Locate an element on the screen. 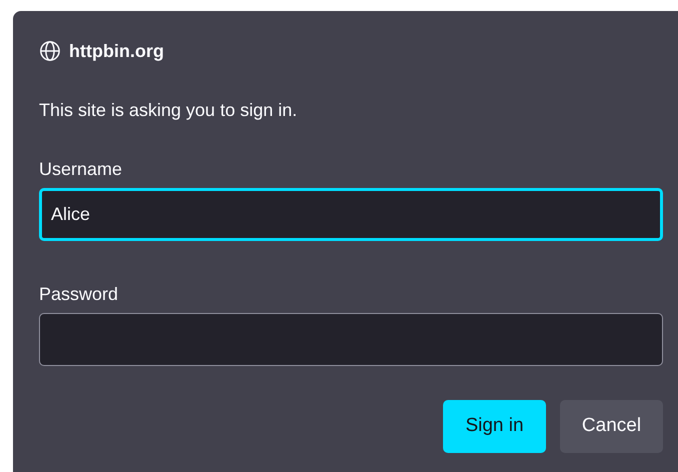 Image resolution: width=678 pixels, height=472 pixels. sign-in-button: Sign in is located at coordinates (494, 426).